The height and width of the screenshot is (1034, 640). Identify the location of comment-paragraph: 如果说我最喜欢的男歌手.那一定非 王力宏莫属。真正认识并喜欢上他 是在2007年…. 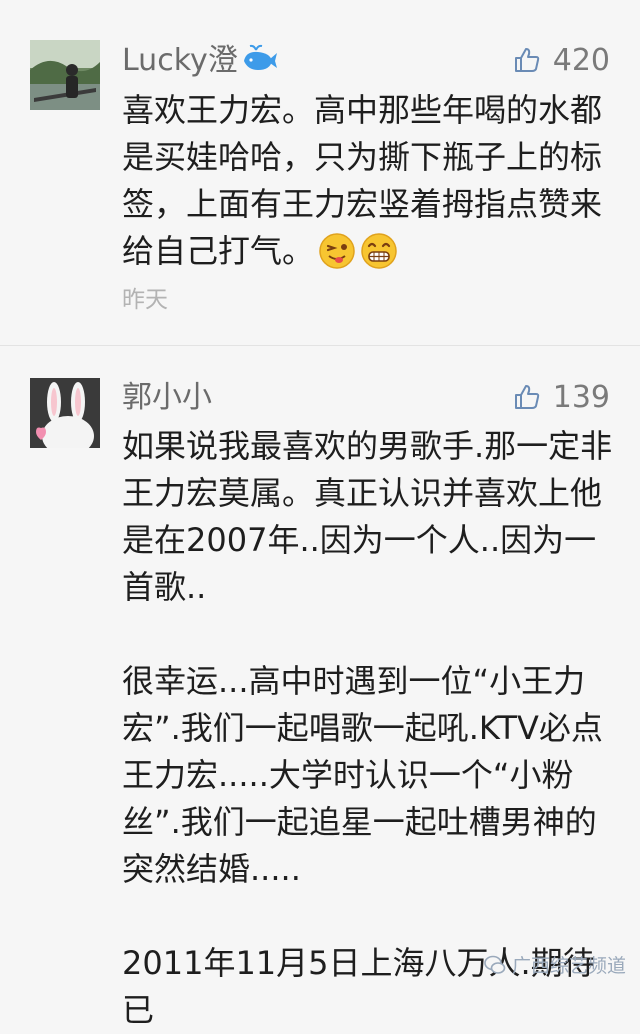
(367, 516).